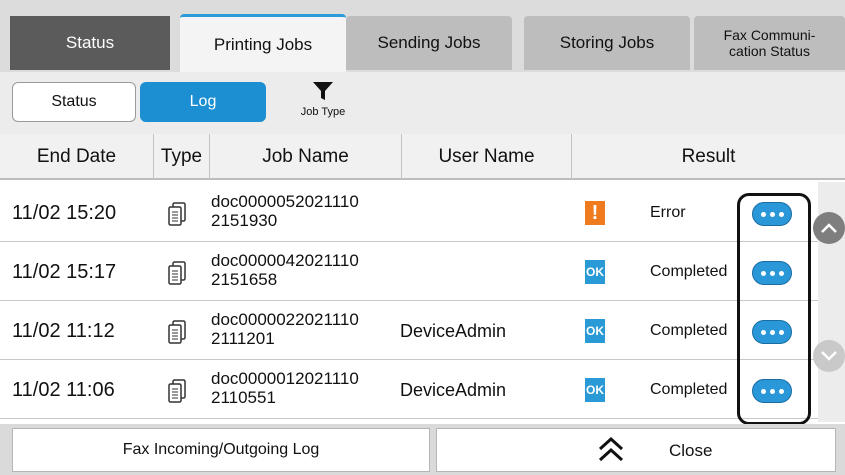 This screenshot has height=475, width=845. Describe the element at coordinates (244, 220) in the screenshot. I see `job-name-line-2: 2151930` at that location.